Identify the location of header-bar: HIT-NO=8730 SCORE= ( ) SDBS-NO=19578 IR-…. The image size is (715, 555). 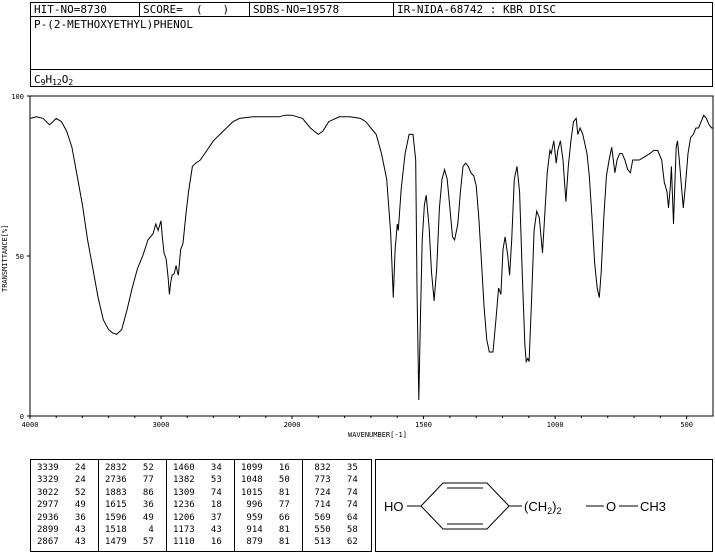
(371, 9).